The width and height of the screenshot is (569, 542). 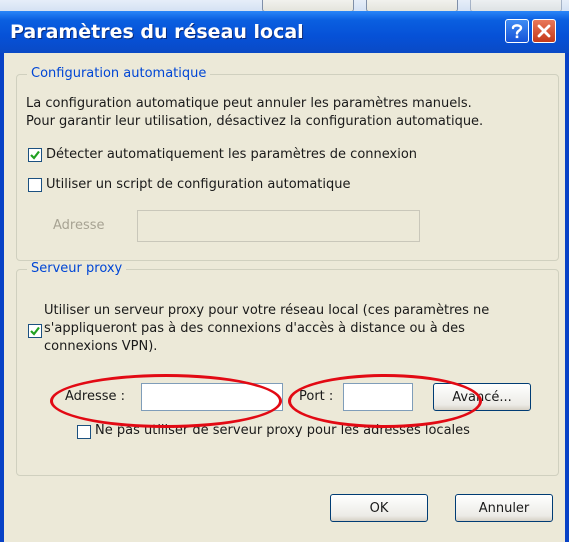 What do you see at coordinates (35, 185) in the screenshot?
I see `auto-config-script-checkbox` at bounding box center [35, 185].